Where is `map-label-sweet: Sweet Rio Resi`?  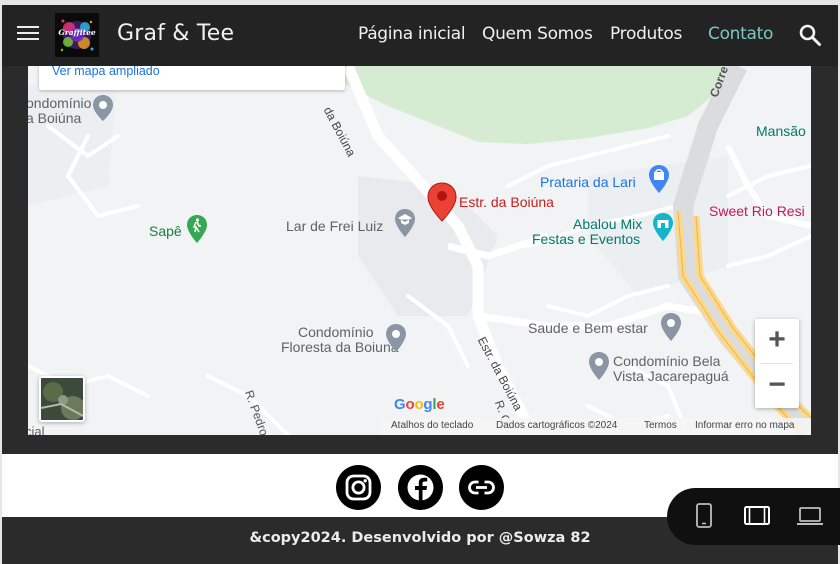
map-label-sweet: Sweet Rio Resi is located at coordinates (757, 211).